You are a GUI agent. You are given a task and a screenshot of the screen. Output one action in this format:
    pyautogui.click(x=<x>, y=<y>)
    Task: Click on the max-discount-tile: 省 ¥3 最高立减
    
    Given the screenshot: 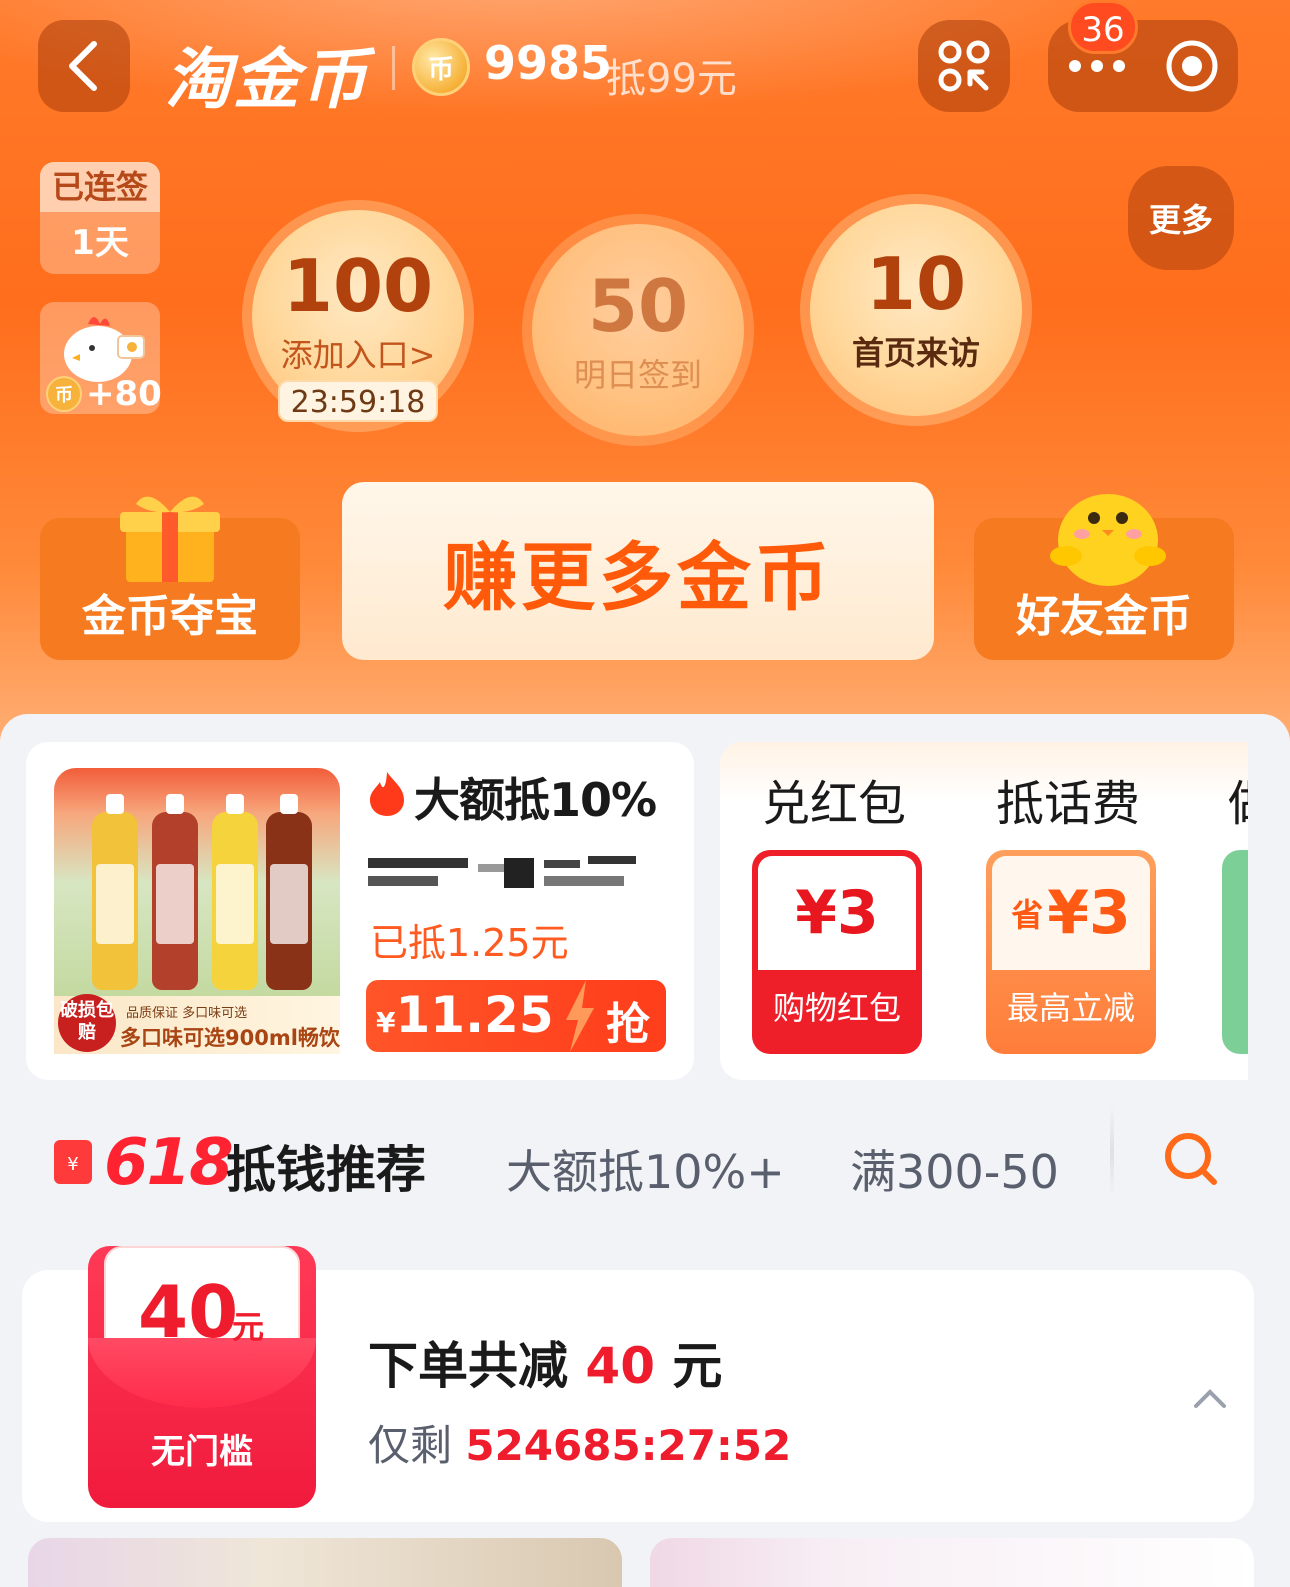 What is the action you would take?
    pyautogui.click(x=1071, y=952)
    